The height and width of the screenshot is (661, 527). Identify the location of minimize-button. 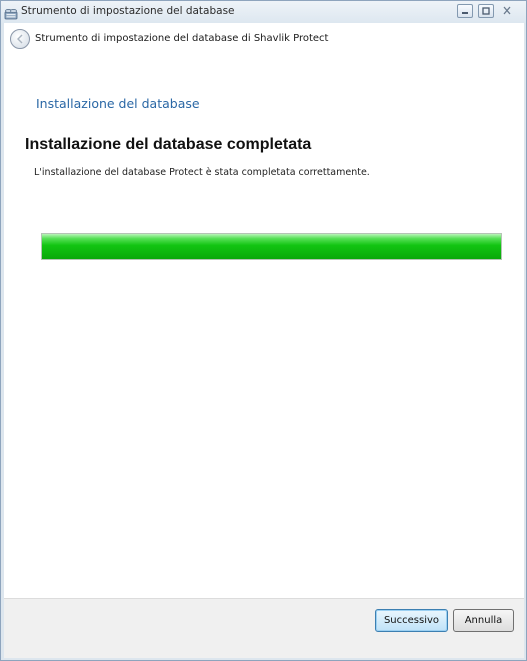
(465, 11).